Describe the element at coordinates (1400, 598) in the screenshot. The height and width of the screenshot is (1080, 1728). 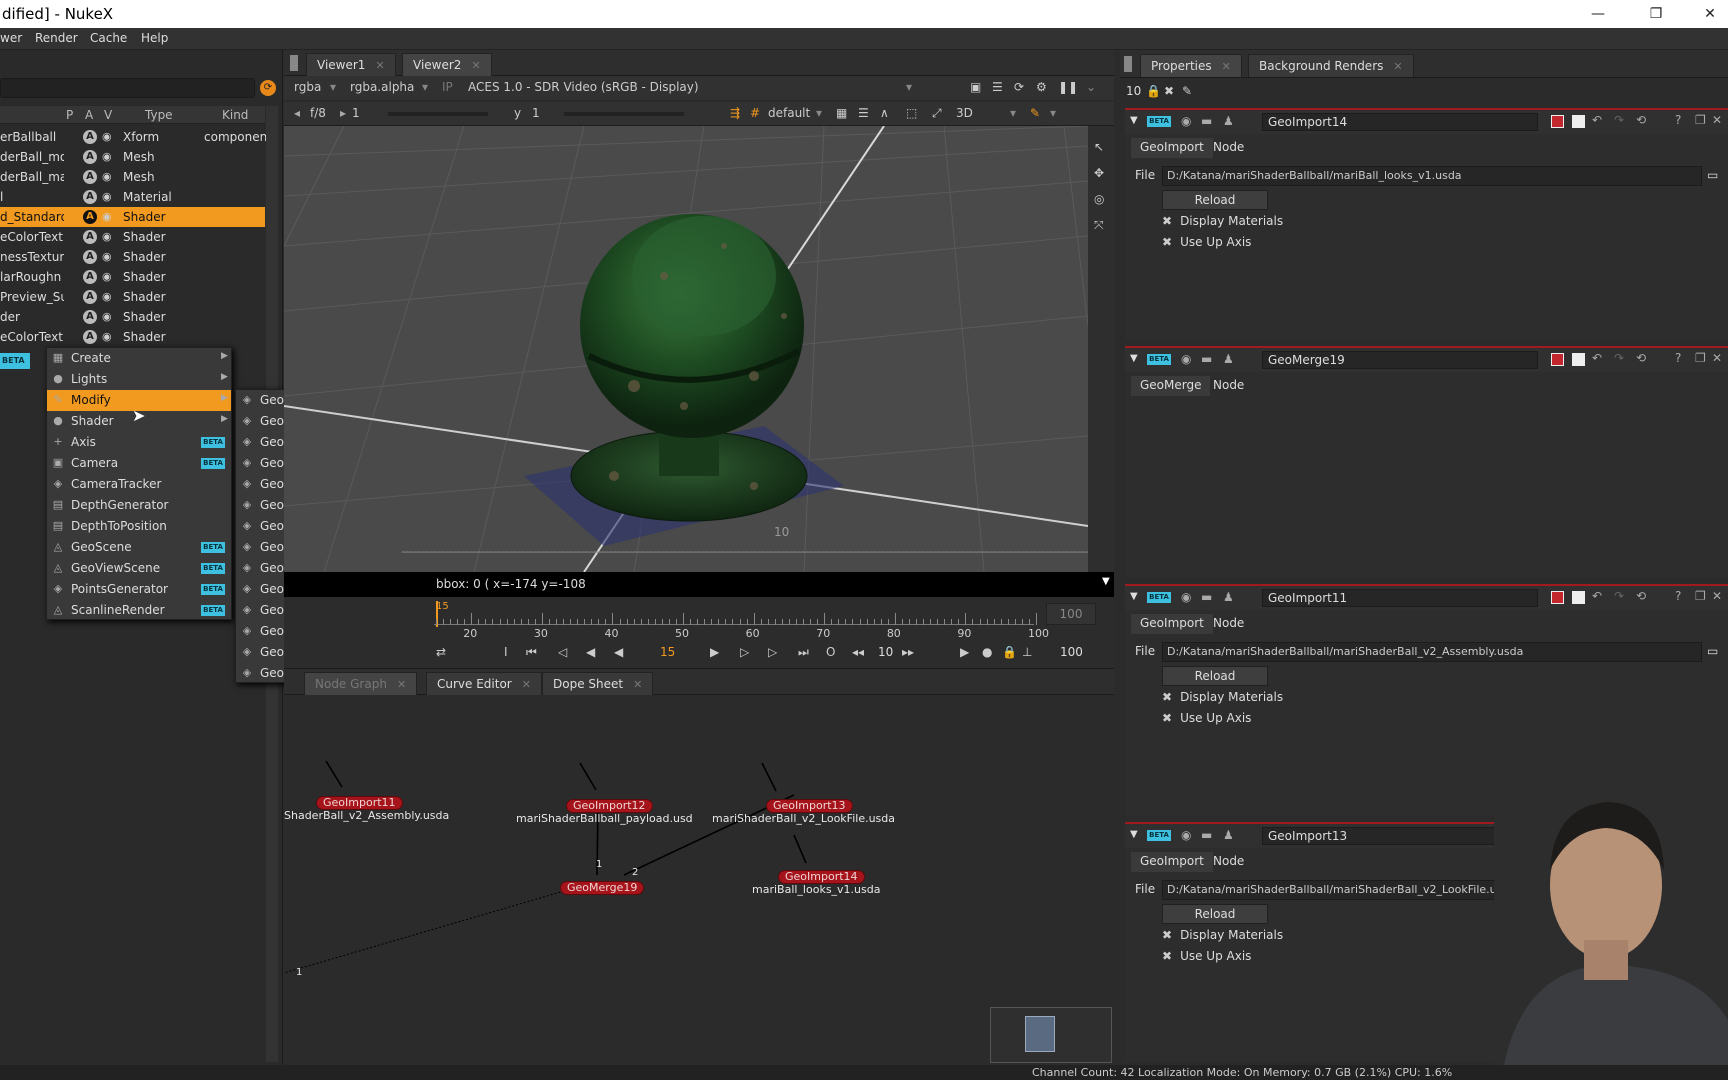
I see `node-name-field: GeoImport11` at that location.